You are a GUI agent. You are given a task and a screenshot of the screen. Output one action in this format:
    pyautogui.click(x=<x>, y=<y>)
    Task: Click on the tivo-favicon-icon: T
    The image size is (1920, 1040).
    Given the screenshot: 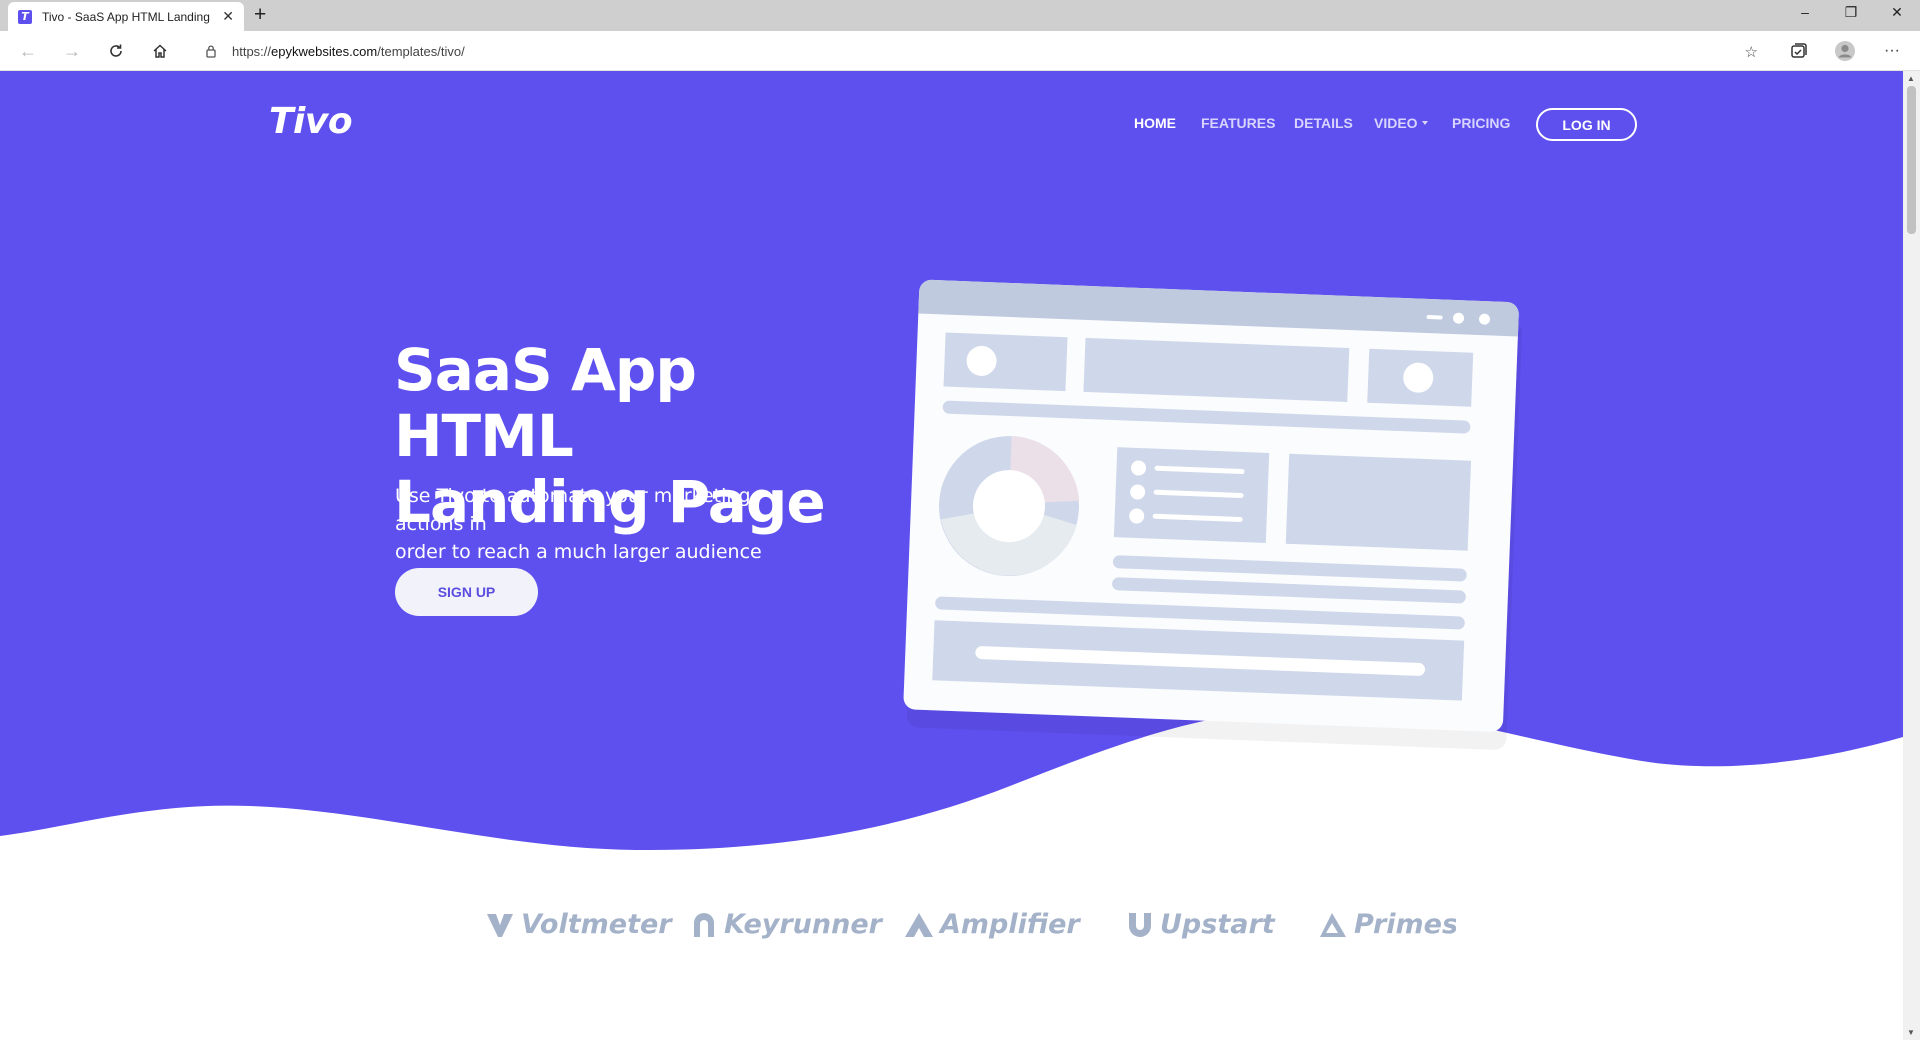 What is the action you would take?
    pyautogui.click(x=25, y=16)
    